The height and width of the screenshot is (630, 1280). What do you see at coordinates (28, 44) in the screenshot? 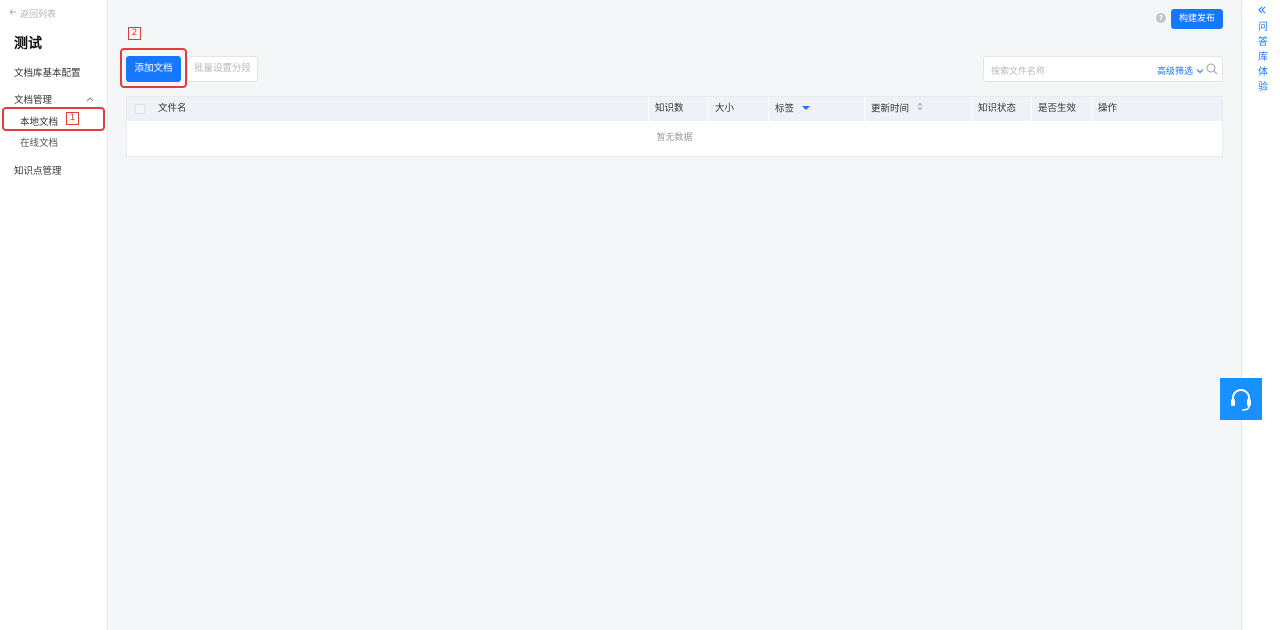
I see `page-title: 测试` at bounding box center [28, 44].